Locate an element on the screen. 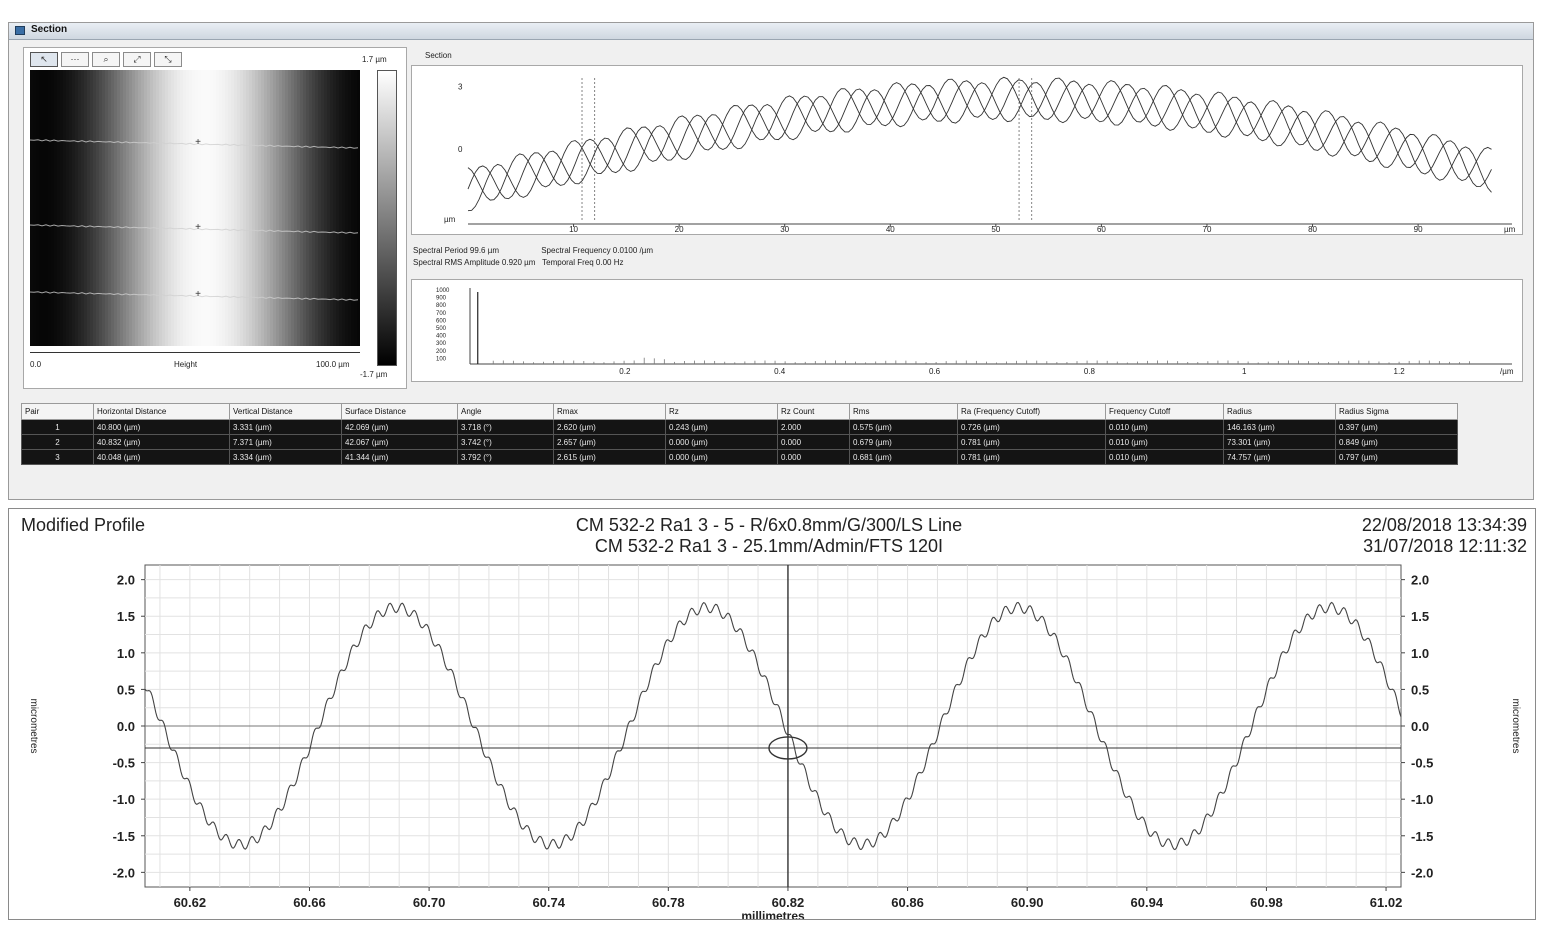 Image resolution: width=1547 pixels, height=925 pixels. shrink-tool-button: ⤡ is located at coordinates (168, 59).